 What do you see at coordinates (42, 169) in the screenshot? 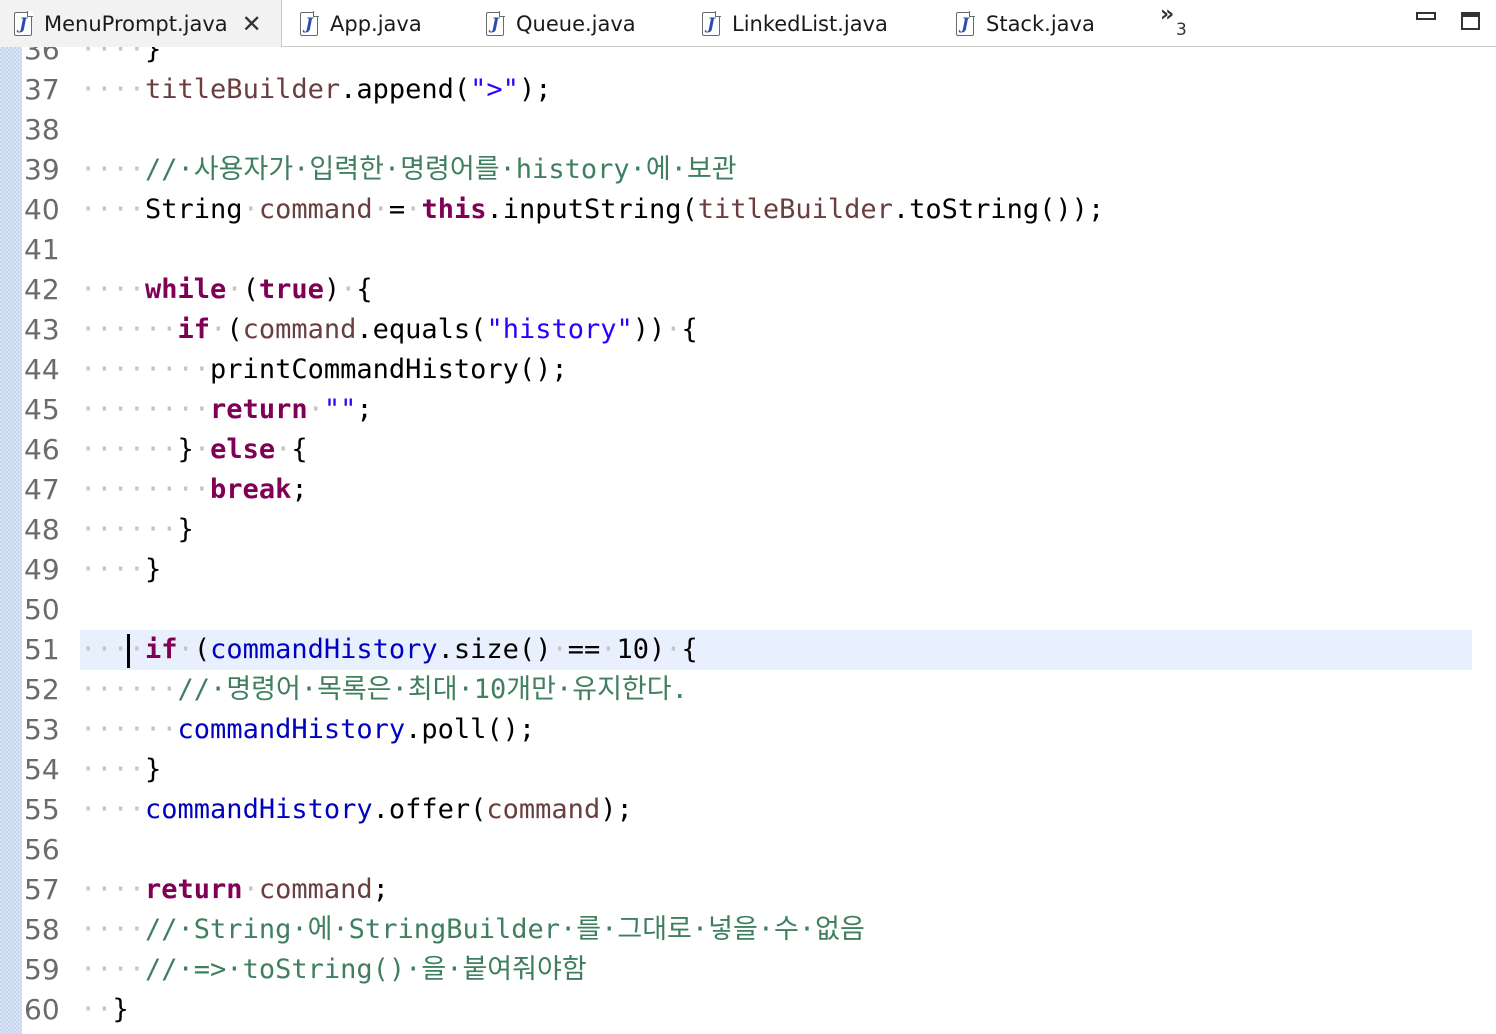
I see `line-number: 39` at bounding box center [42, 169].